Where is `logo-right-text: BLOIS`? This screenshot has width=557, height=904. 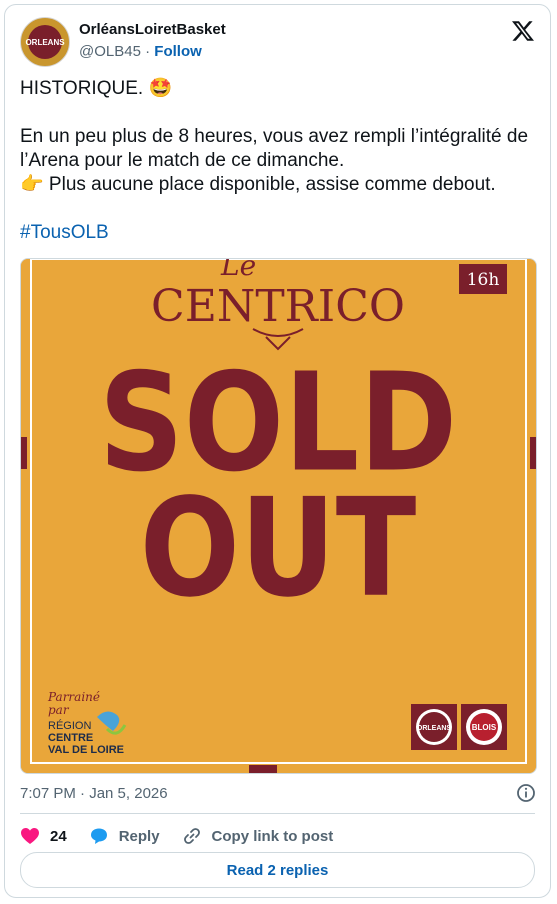 logo-right-text: BLOIS is located at coordinates (484, 727).